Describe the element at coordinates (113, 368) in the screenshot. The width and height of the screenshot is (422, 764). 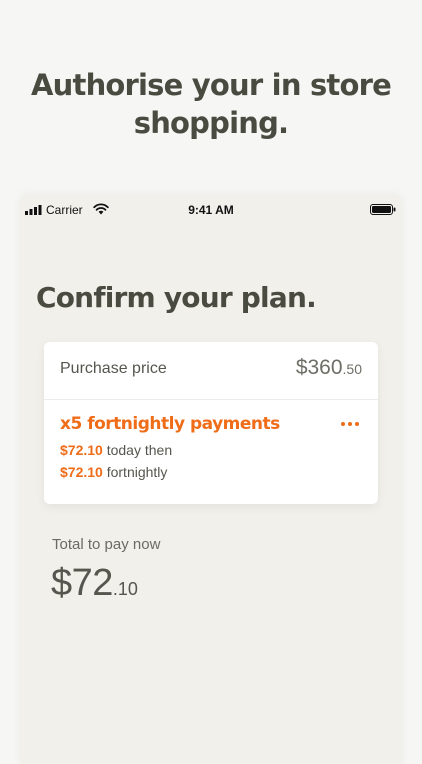
I see `purchase-price-label: Purchase price` at that location.